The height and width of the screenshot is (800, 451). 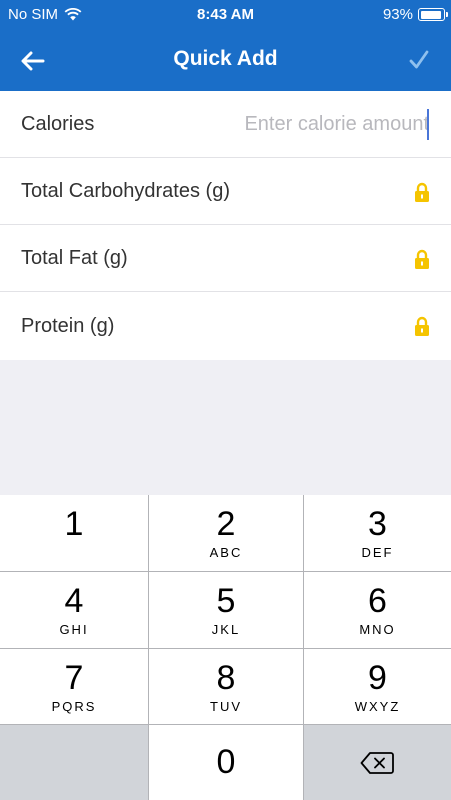 I want to click on key-3: 3 DEF, so click(x=377, y=533).